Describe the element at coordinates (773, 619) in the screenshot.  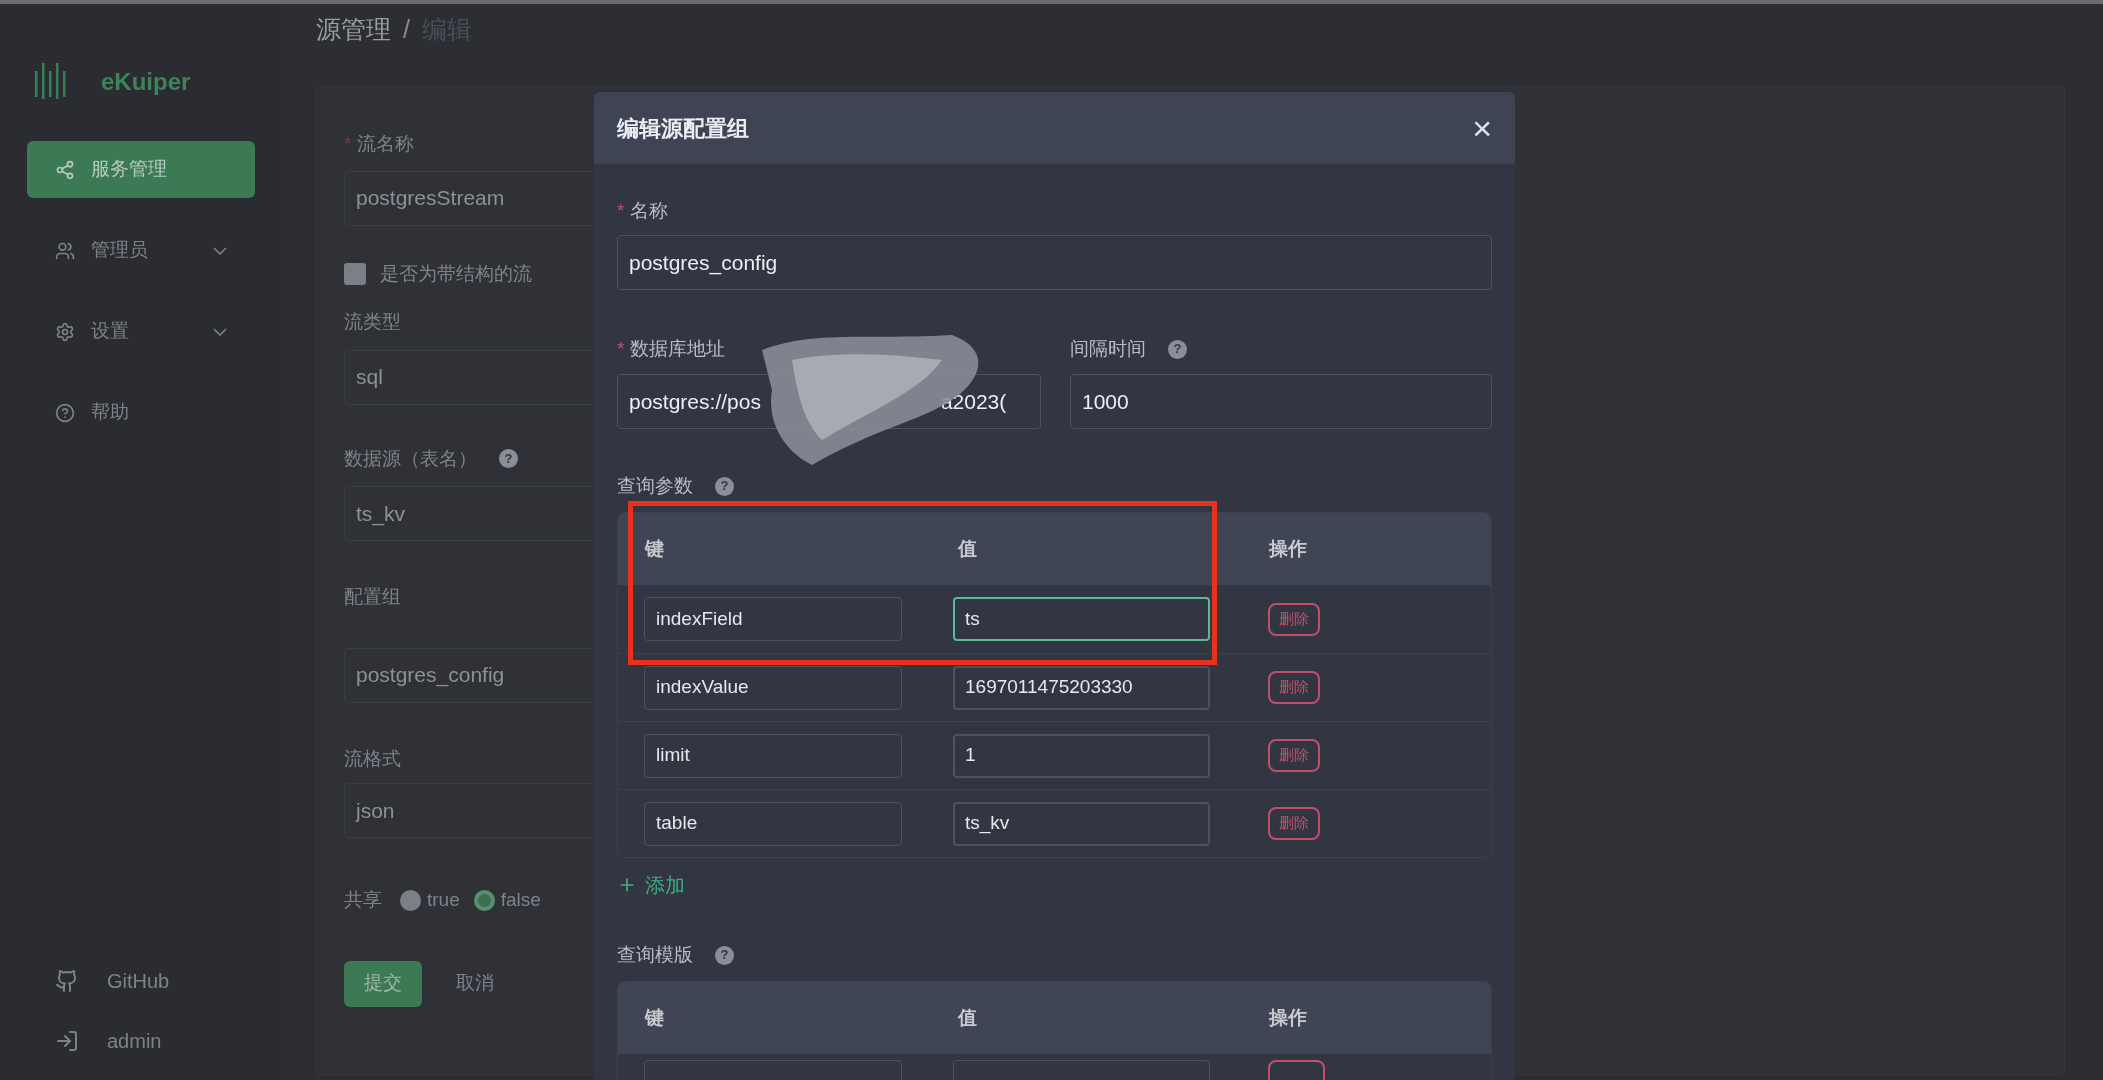
I see `key-input-field: indexField` at that location.